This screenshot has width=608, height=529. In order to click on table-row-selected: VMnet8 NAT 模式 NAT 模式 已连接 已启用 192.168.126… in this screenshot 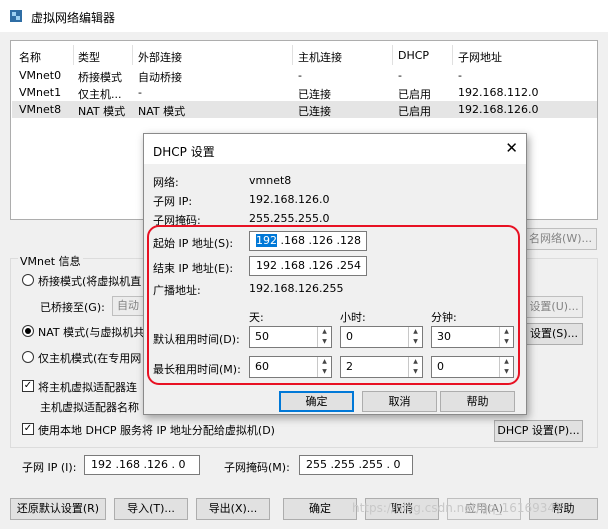, I will do `click(304, 109)`.